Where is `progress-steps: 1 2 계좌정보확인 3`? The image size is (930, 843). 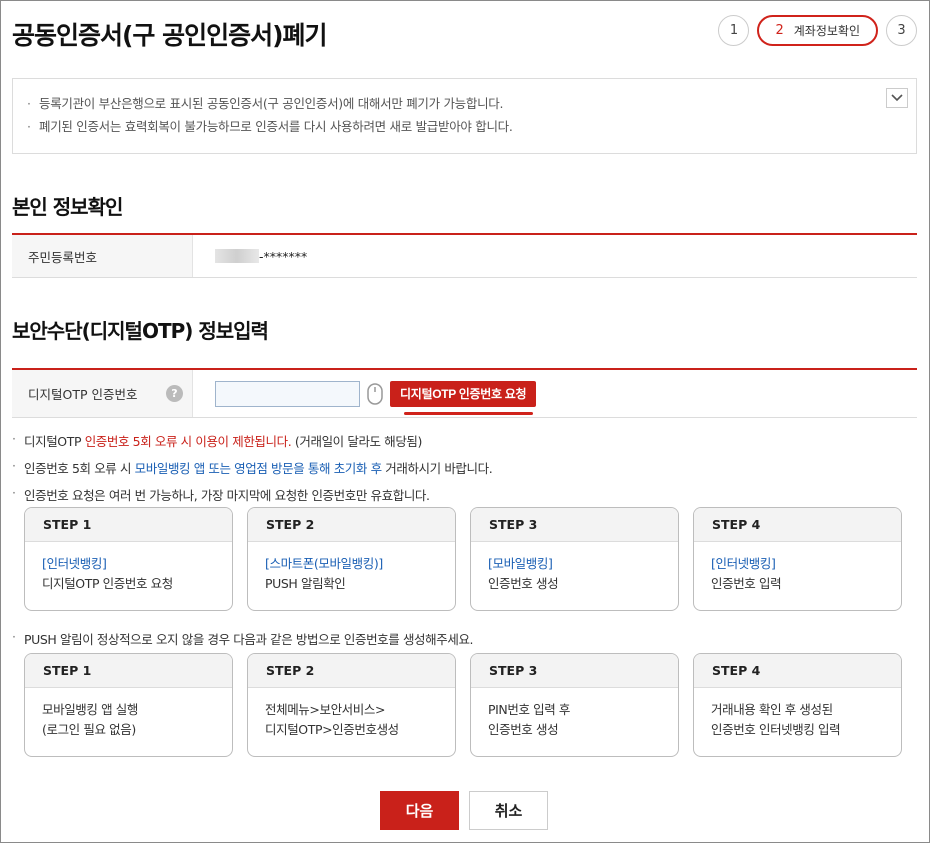 progress-steps: 1 2 계좌정보확인 3 is located at coordinates (817, 30).